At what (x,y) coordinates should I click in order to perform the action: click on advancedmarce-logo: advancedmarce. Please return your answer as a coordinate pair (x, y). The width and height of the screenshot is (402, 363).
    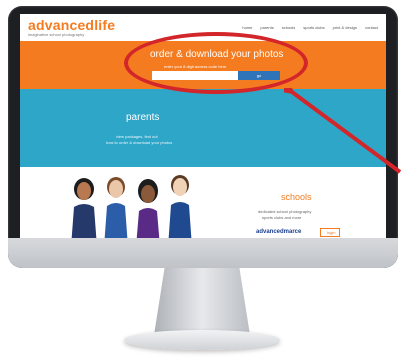
    Looking at the image, I should click on (279, 232).